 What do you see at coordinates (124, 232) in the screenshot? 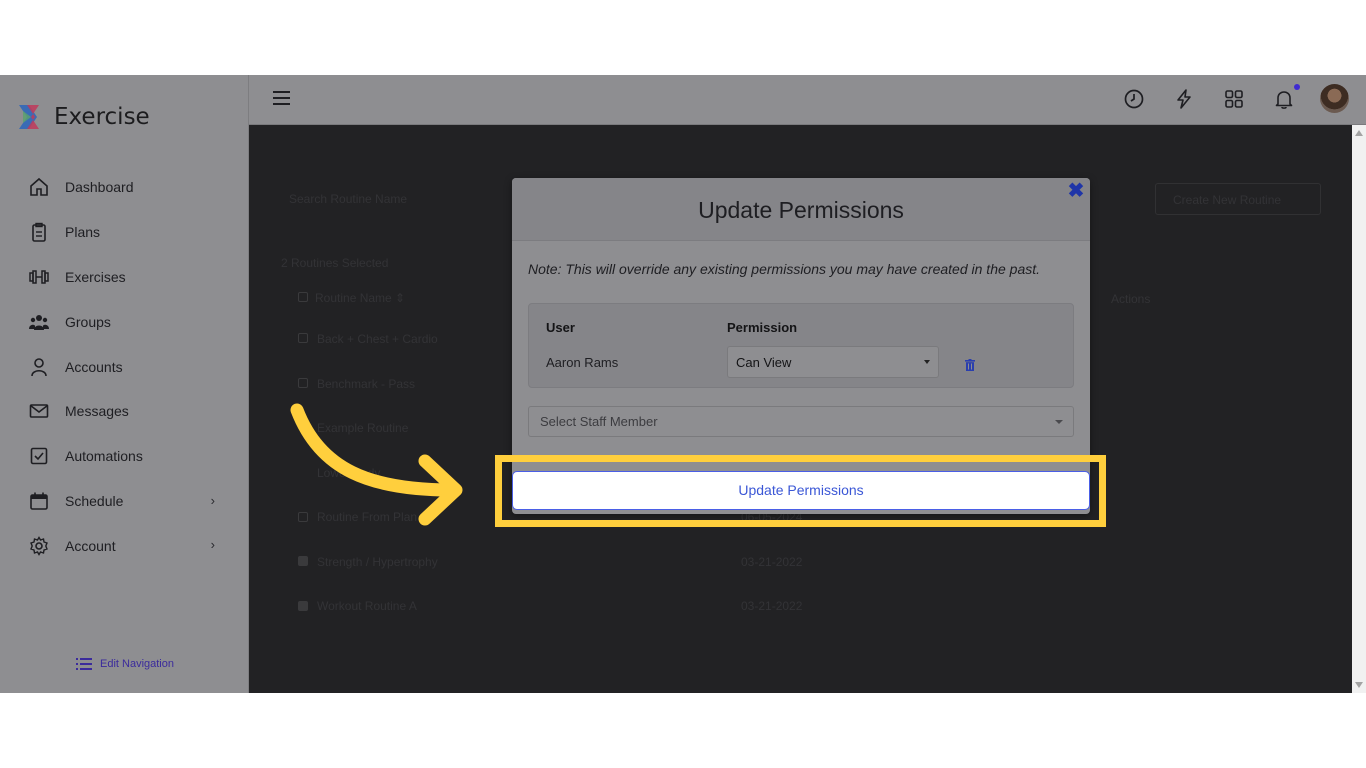
I see `sidebar-item-plans: Plans` at bounding box center [124, 232].